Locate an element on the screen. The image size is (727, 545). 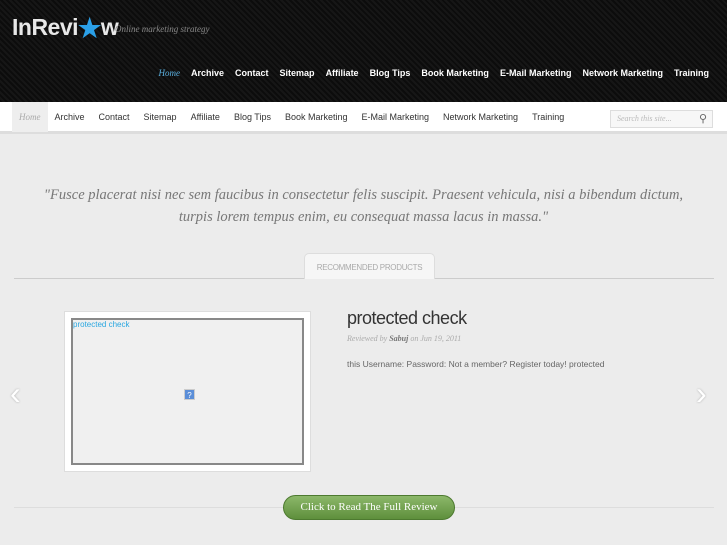
logo: InRevi ★ w is located at coordinates (65, 27).